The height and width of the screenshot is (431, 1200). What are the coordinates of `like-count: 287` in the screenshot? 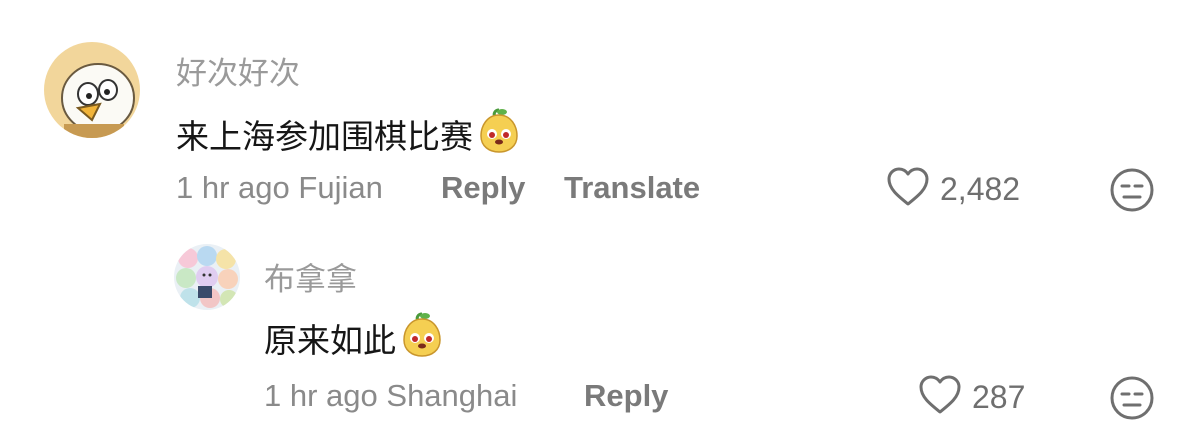 It's located at (999, 397).